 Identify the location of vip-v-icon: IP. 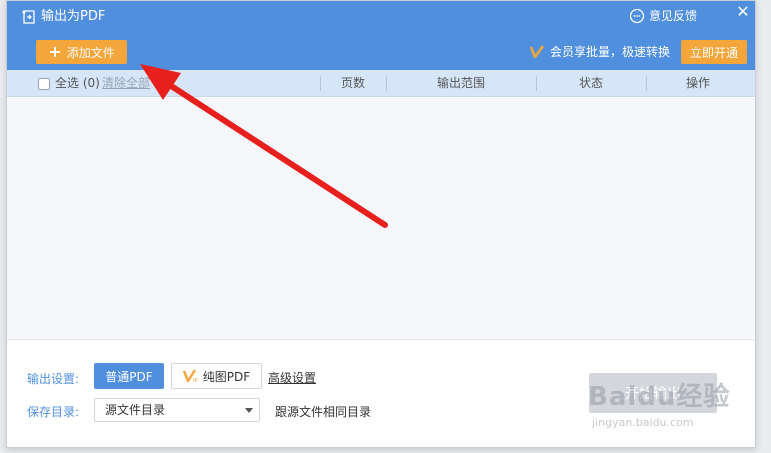
(190, 376).